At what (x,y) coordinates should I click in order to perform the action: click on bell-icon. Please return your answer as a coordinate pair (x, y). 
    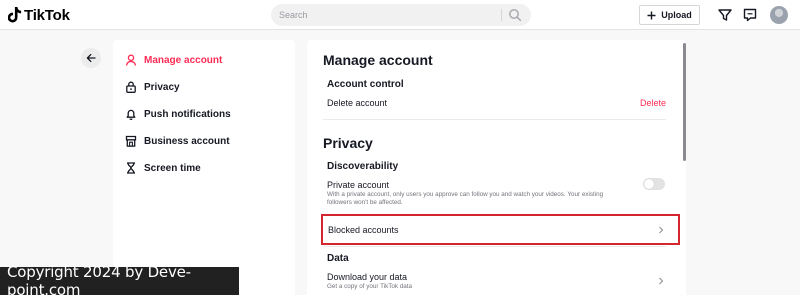
    Looking at the image, I should click on (131, 114).